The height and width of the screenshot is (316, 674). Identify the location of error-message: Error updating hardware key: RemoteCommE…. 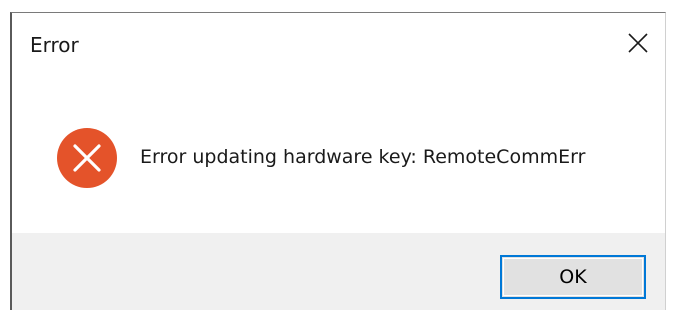
(363, 157).